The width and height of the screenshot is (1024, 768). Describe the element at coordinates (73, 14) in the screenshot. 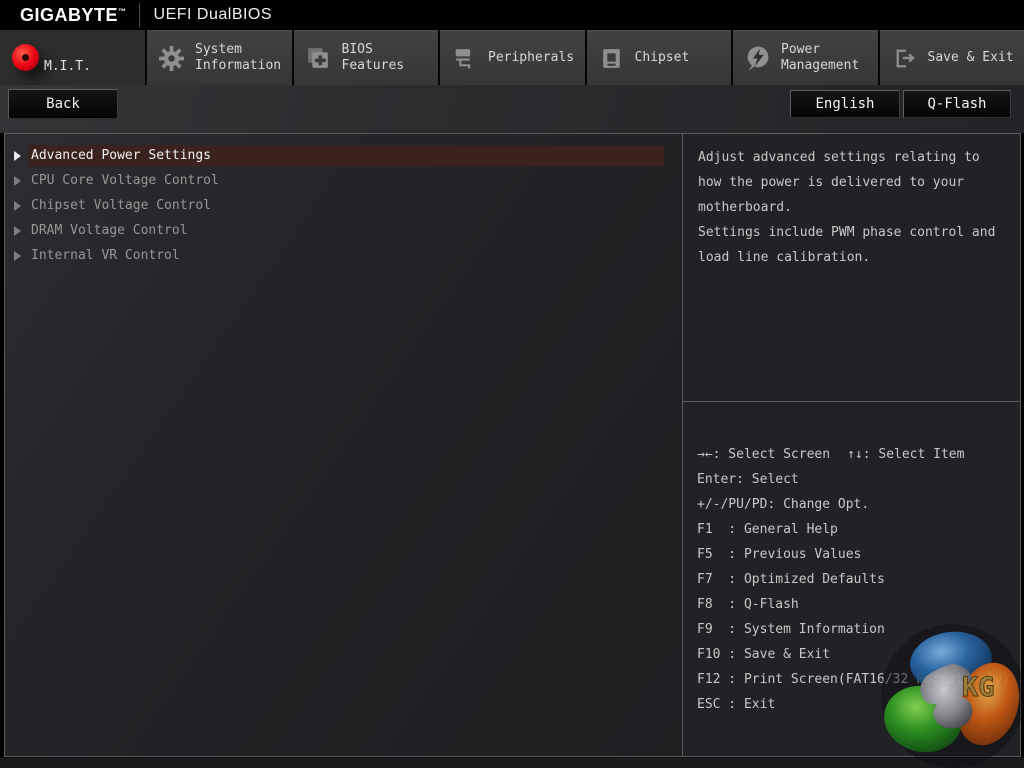

I see `gigabyte-logo: GIGABYTE™` at that location.